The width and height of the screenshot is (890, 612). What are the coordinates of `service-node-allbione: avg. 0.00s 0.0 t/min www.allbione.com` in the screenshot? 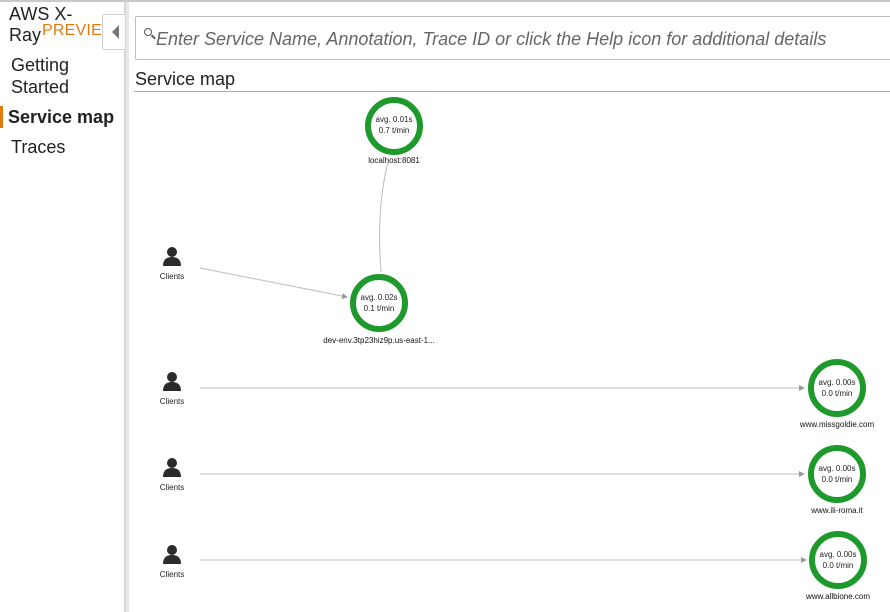 It's located at (837, 566).